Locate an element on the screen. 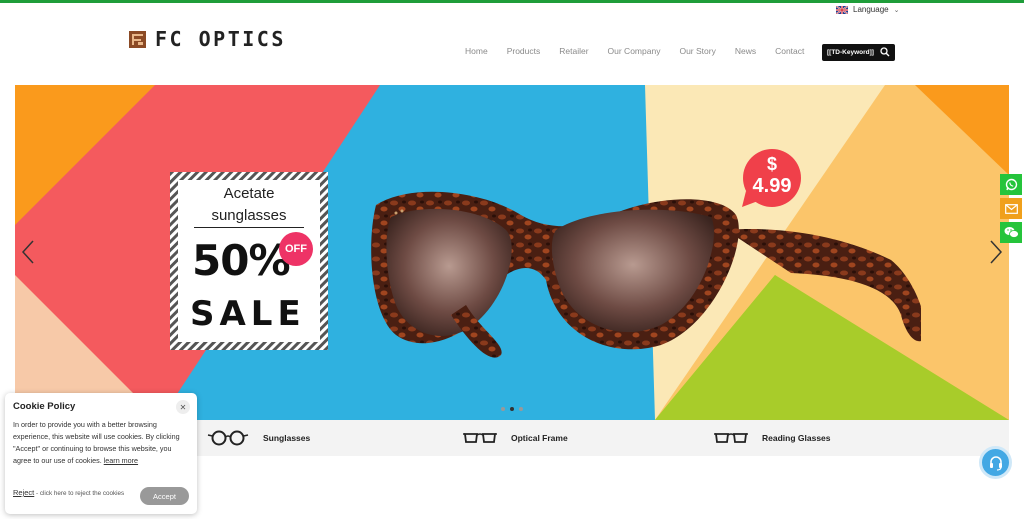 The width and height of the screenshot is (1024, 519). whatsapp-icon is located at coordinates (1011, 184).